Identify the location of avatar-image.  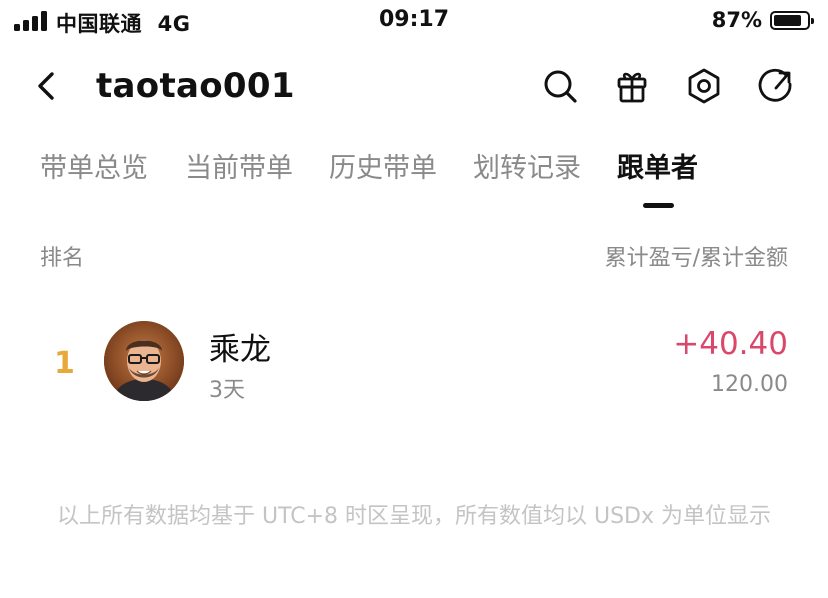
(144, 361).